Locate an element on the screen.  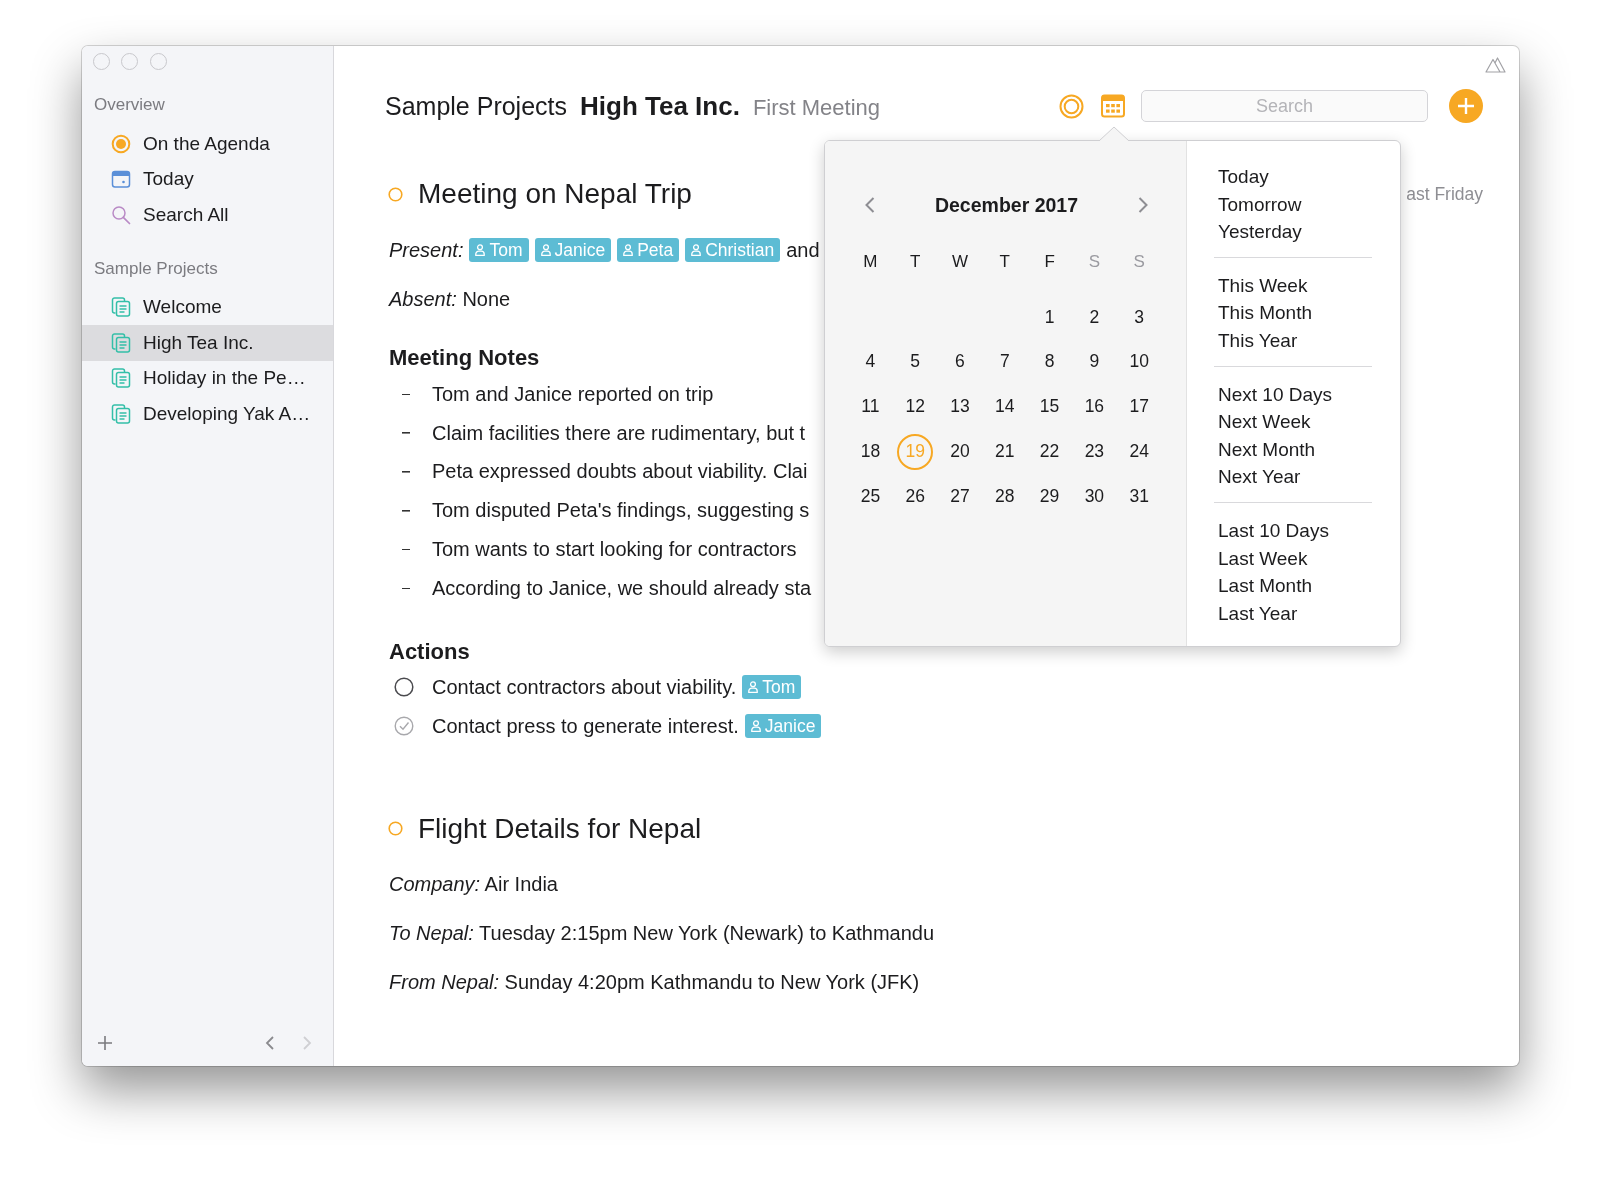
calendar-day: 25 is located at coordinates (870, 496).